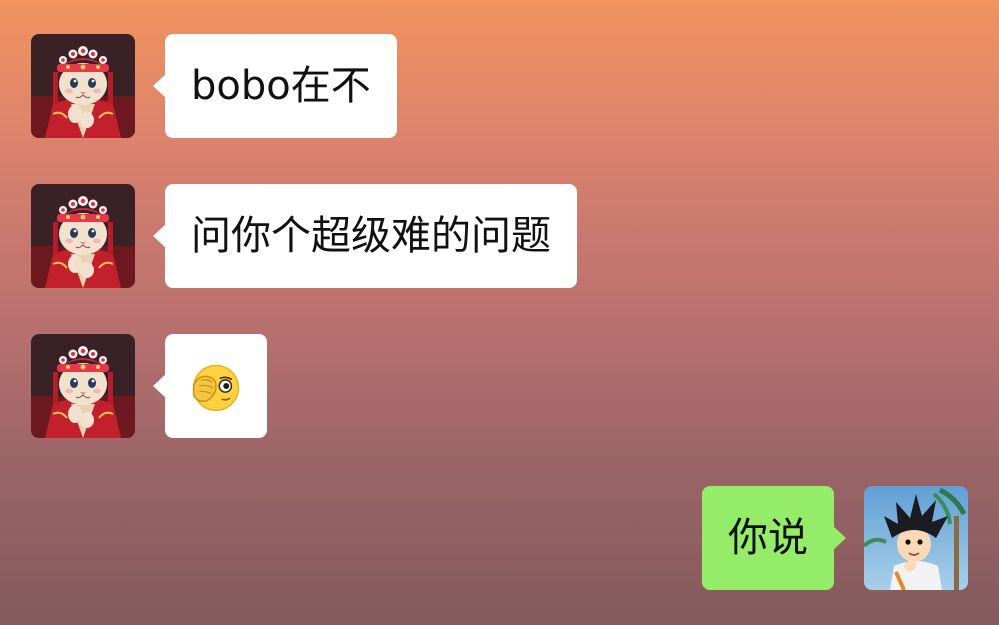 The width and height of the screenshot is (999, 625). What do you see at coordinates (281, 86) in the screenshot?
I see `message-text: bobo在不` at bounding box center [281, 86].